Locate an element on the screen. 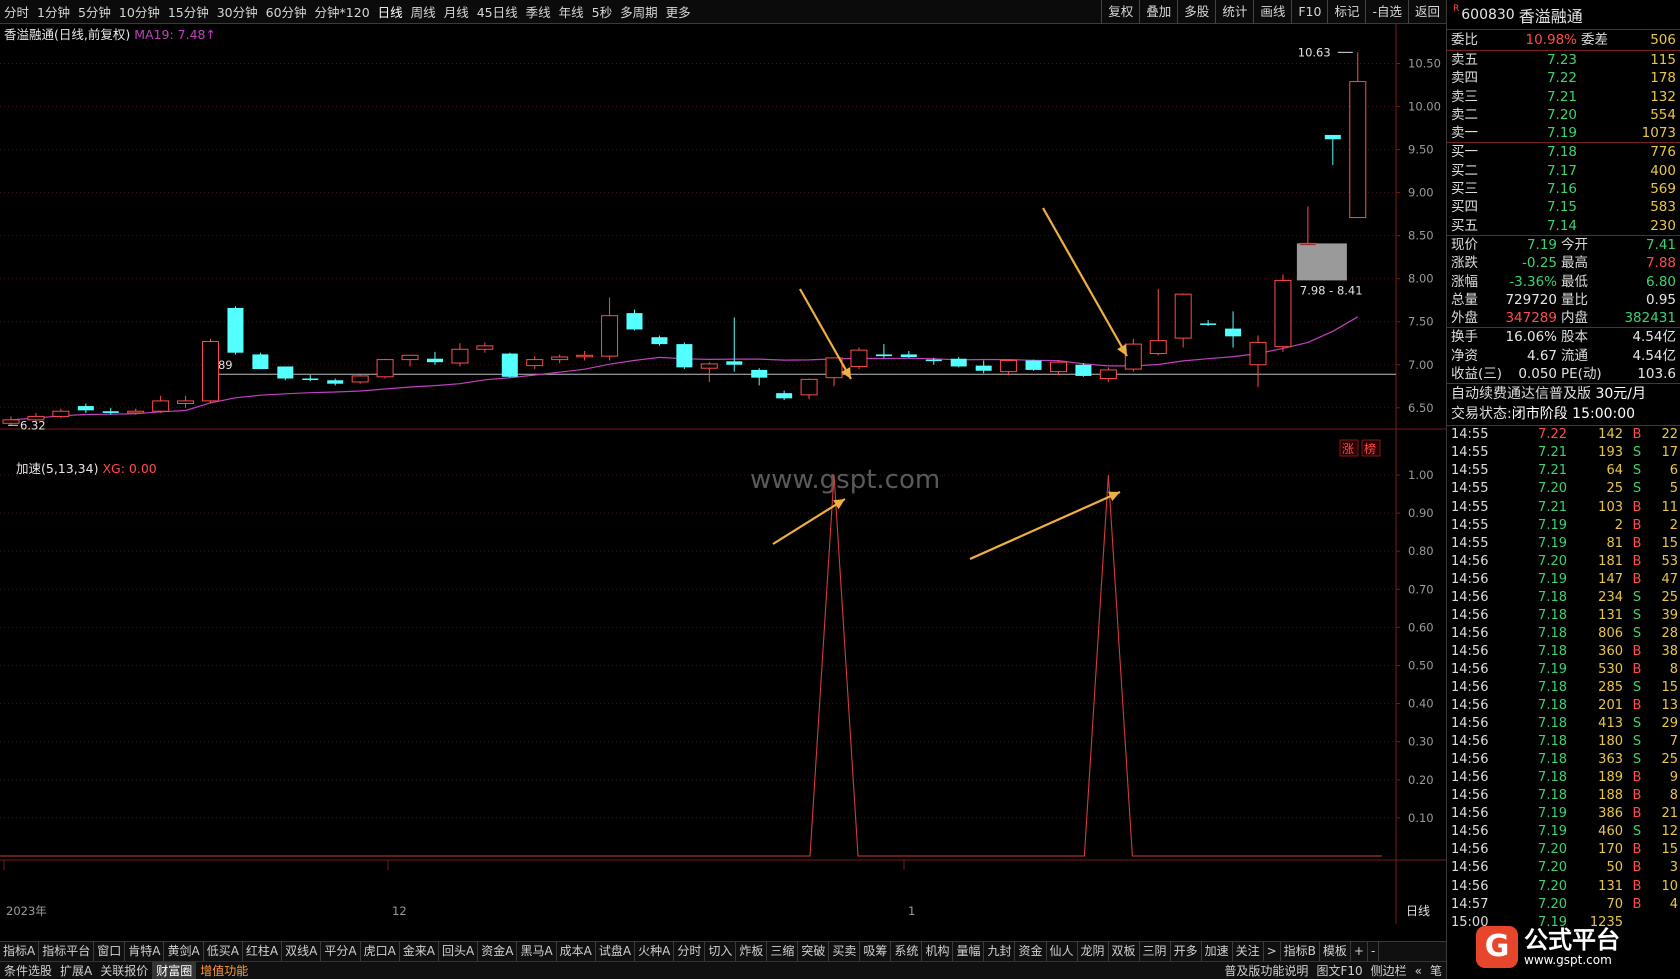  price-tick-label: 7.50 is located at coordinates (1421, 322).